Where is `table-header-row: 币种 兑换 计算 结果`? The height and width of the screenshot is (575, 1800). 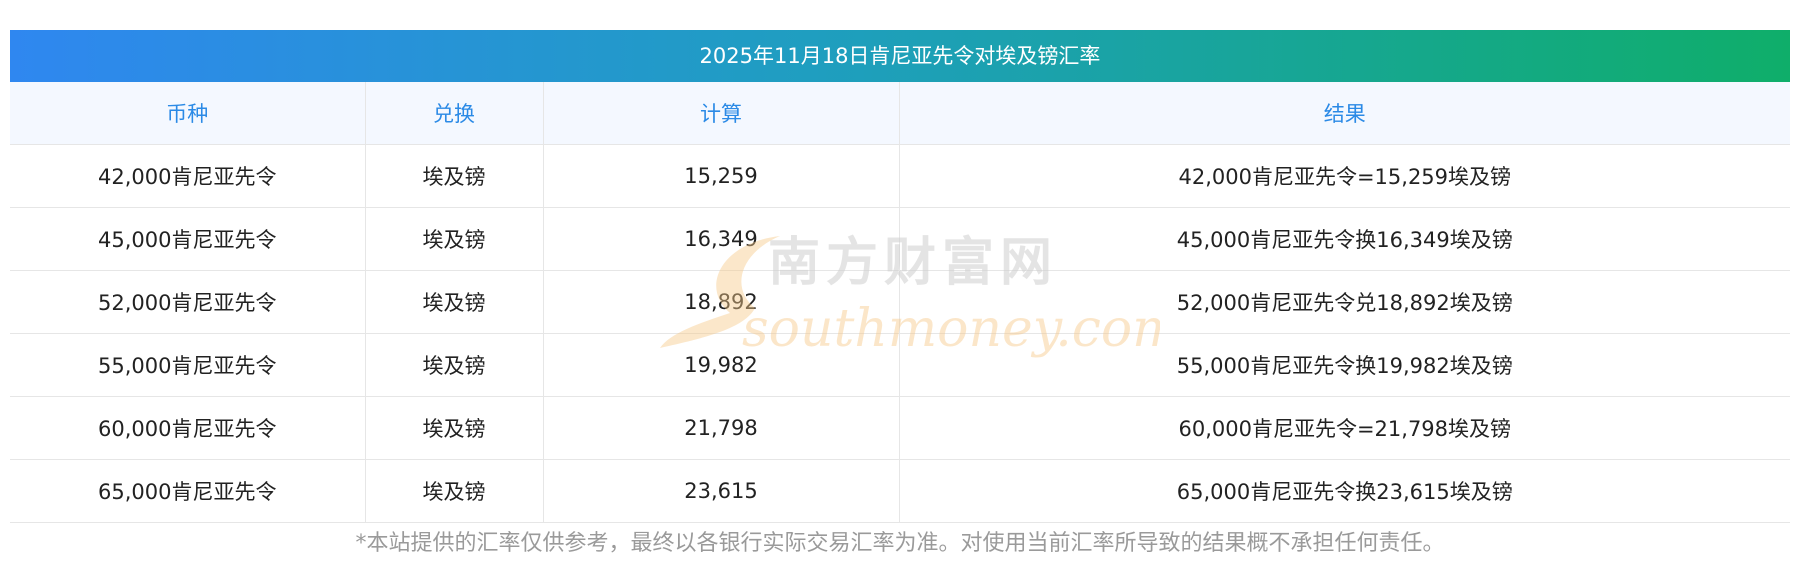 table-header-row: 币种 兑换 计算 结果 is located at coordinates (900, 113).